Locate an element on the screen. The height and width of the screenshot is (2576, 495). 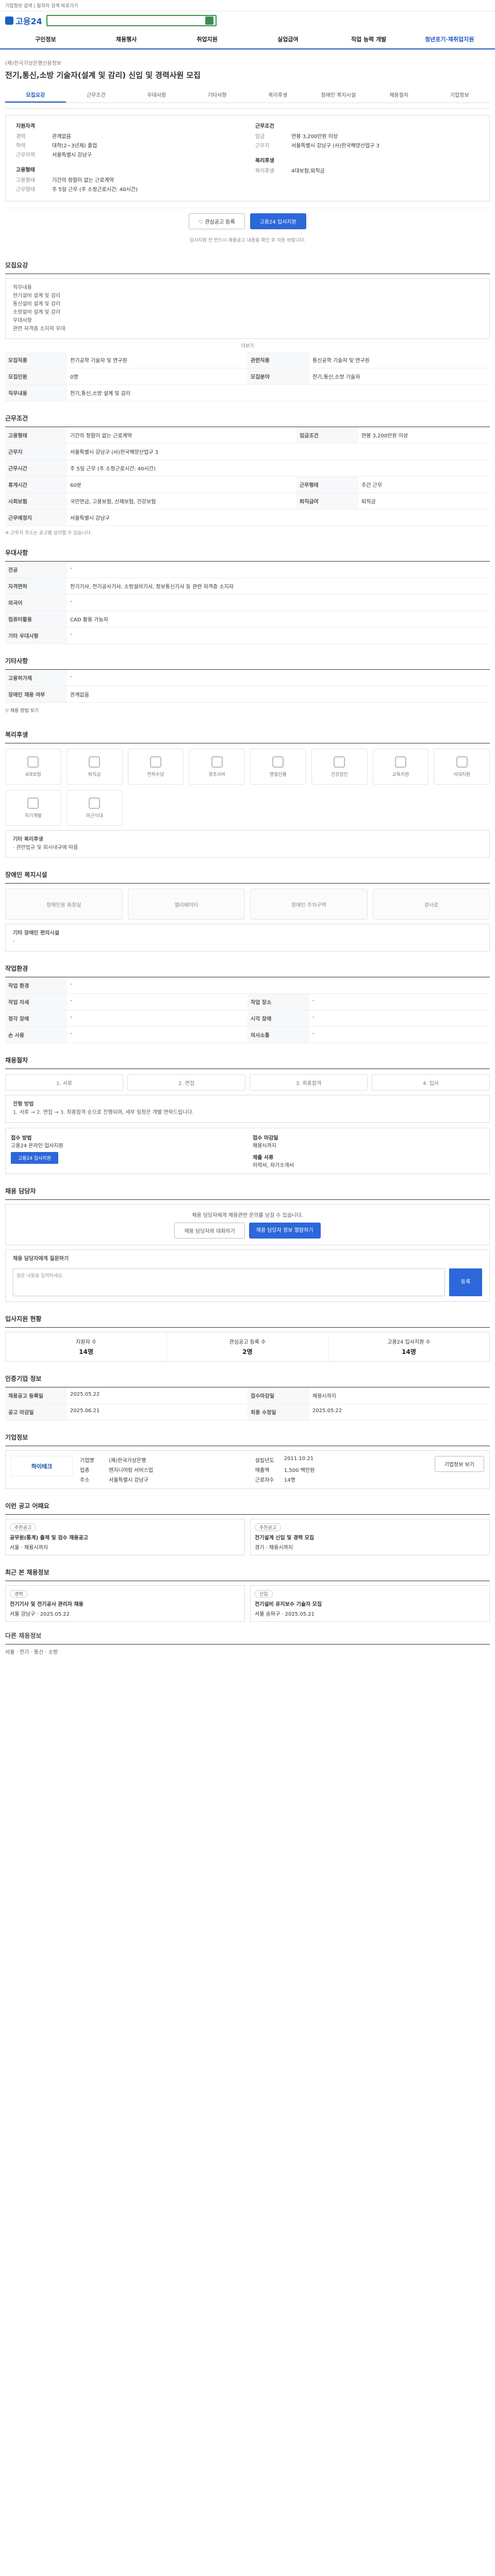
table-value: 연봉 3,200만원 이상 is located at coordinates (424, 435).